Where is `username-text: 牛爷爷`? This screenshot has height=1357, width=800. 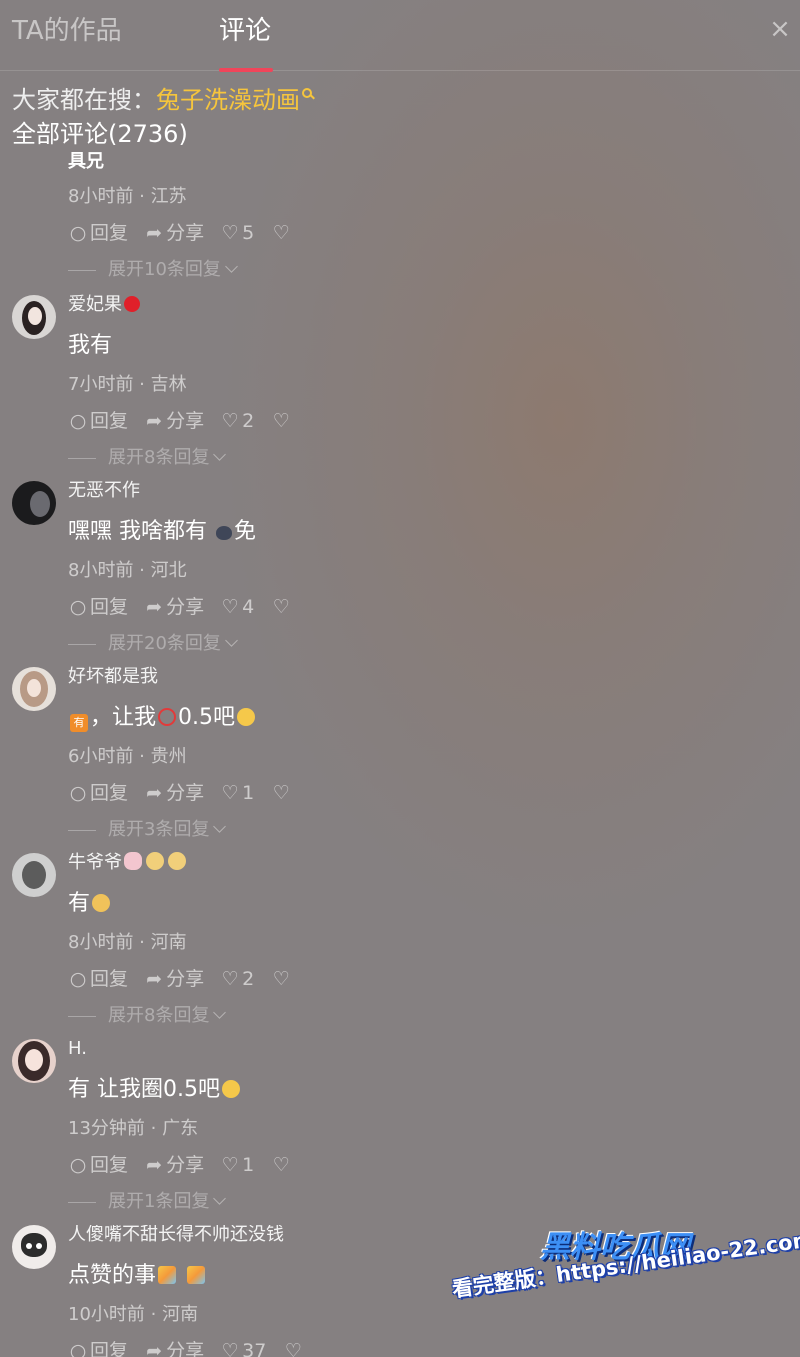 username-text: 牛爷爷 is located at coordinates (95, 862).